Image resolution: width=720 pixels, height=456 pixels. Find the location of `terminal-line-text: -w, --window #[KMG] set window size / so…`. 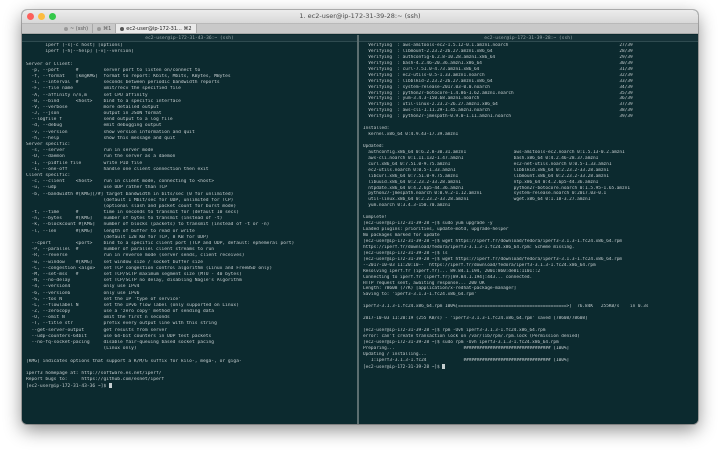

terminal-line-text: -w, --window #[KMG] set window size / so… is located at coordinates (115, 262).